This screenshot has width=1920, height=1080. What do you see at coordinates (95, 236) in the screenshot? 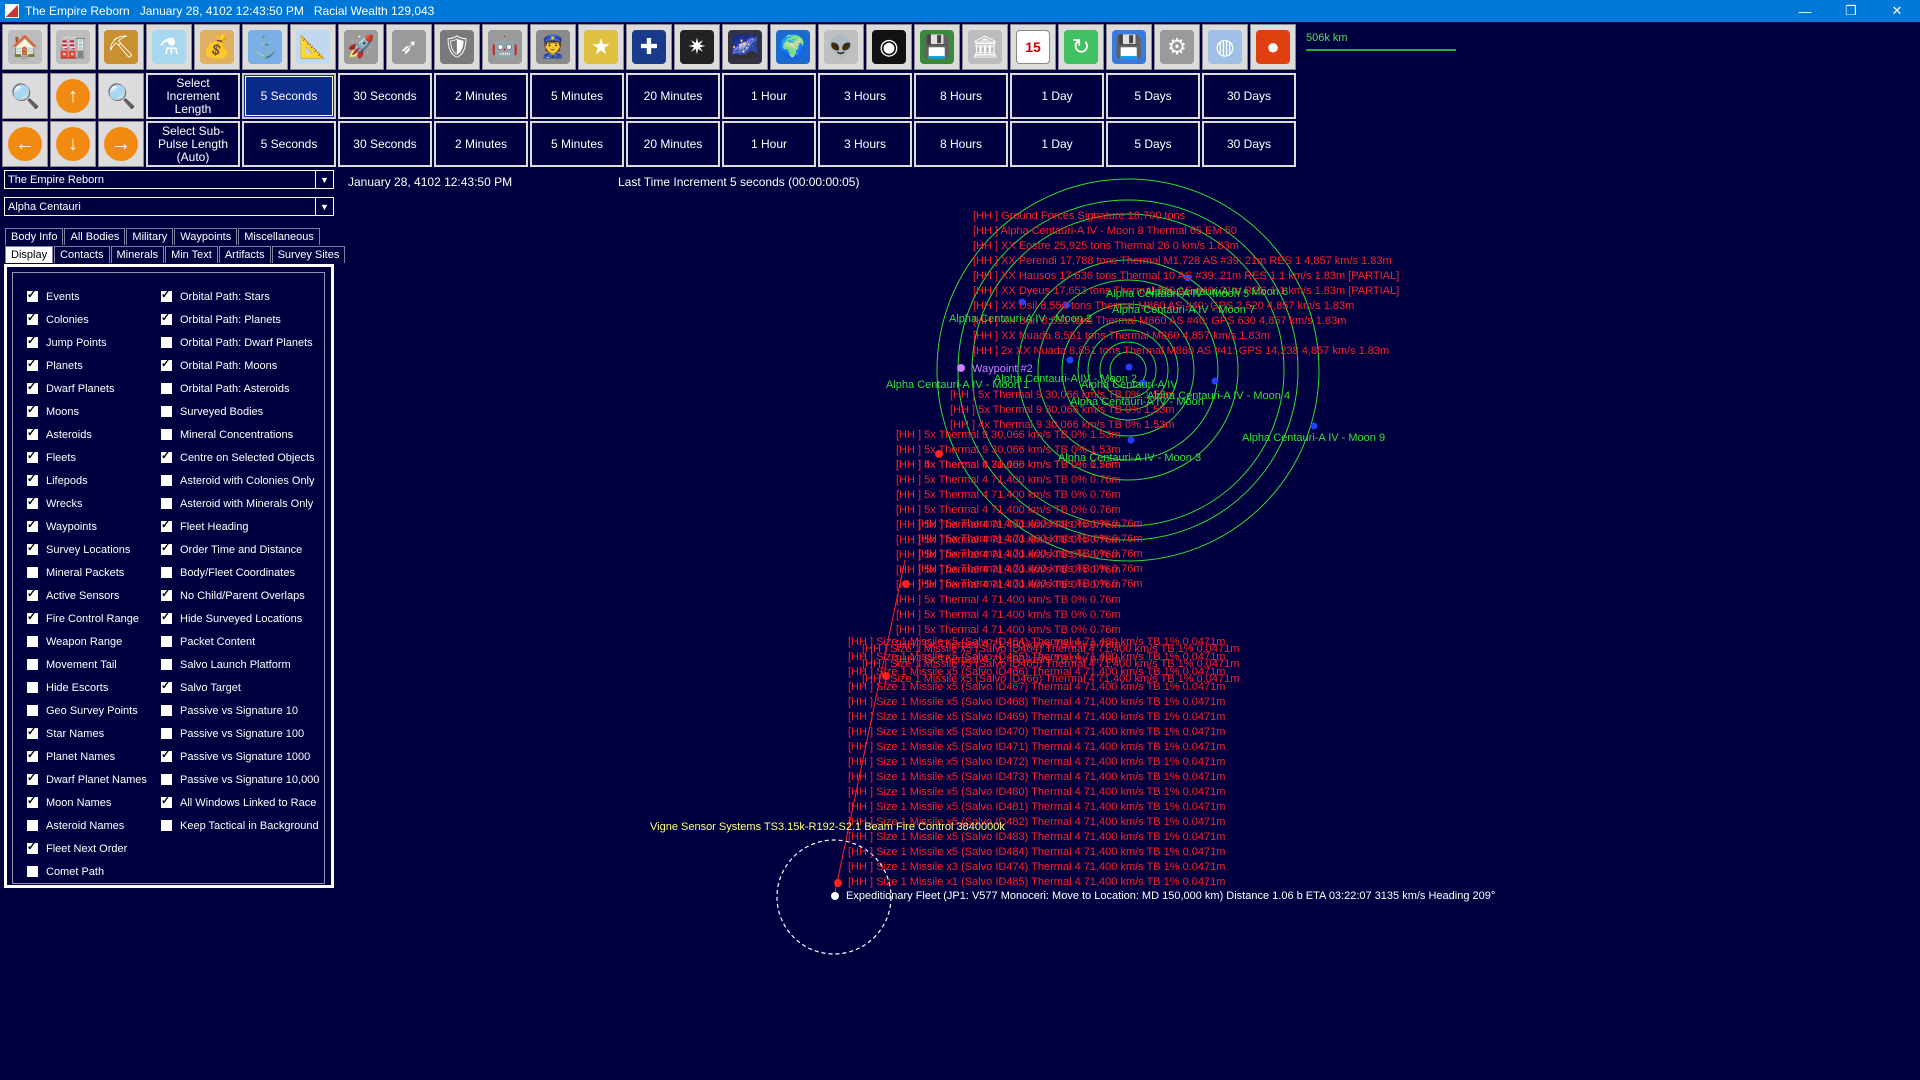
I see `tab-all-bodies: All Bodies` at bounding box center [95, 236].